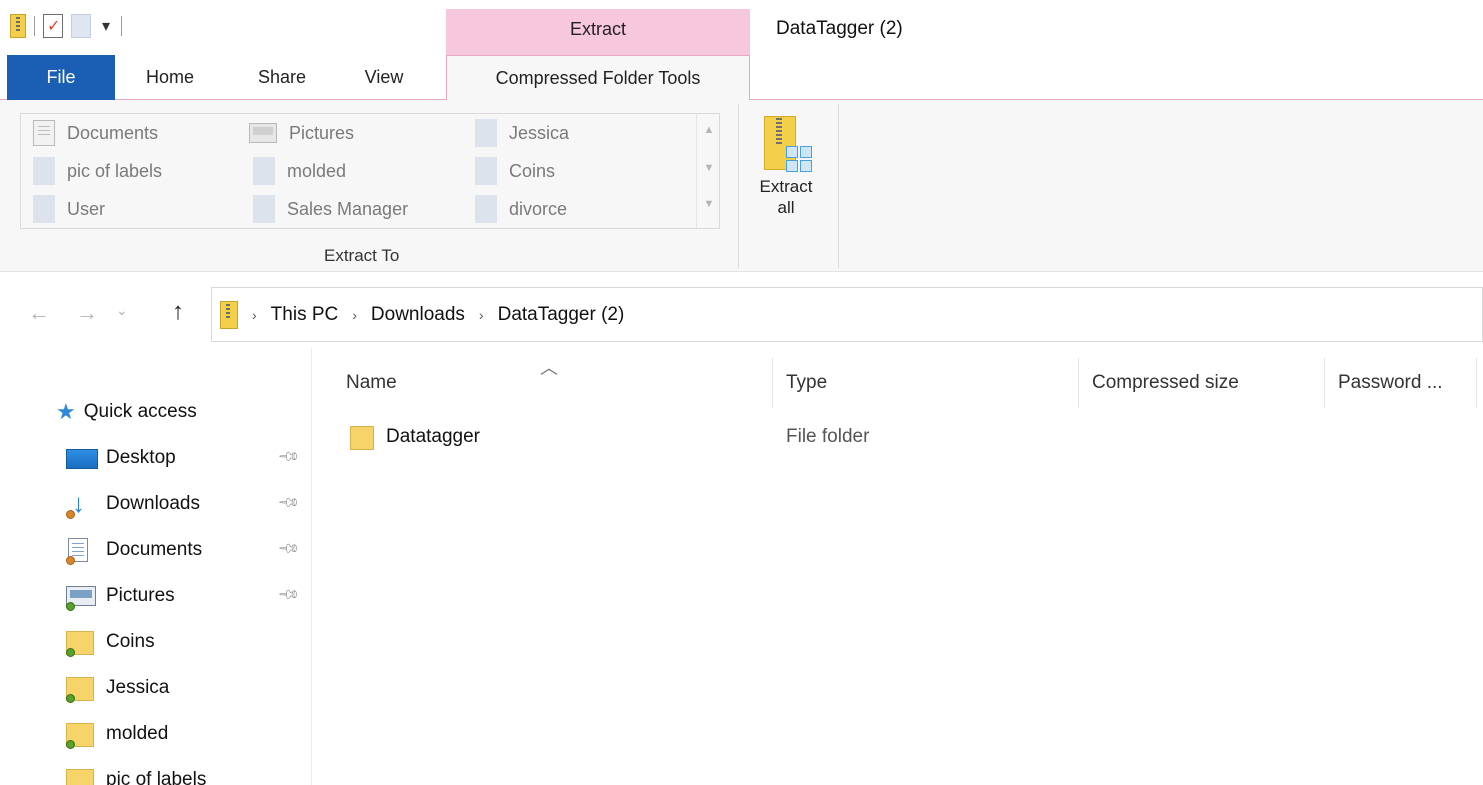 The width and height of the screenshot is (1483, 785). What do you see at coordinates (384, 77) in the screenshot?
I see `tab-view: View` at bounding box center [384, 77].